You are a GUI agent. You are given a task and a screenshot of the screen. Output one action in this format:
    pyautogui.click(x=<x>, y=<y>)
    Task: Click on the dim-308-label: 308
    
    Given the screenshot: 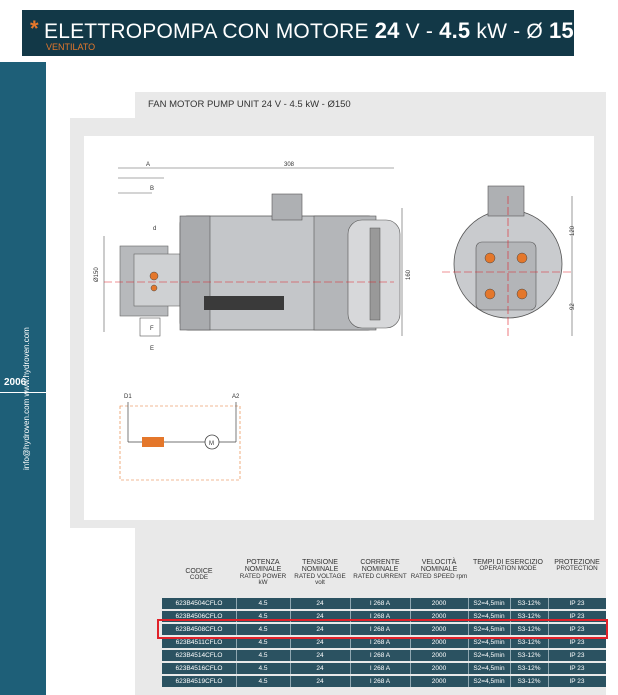 What is the action you would take?
    pyautogui.click(x=289, y=165)
    